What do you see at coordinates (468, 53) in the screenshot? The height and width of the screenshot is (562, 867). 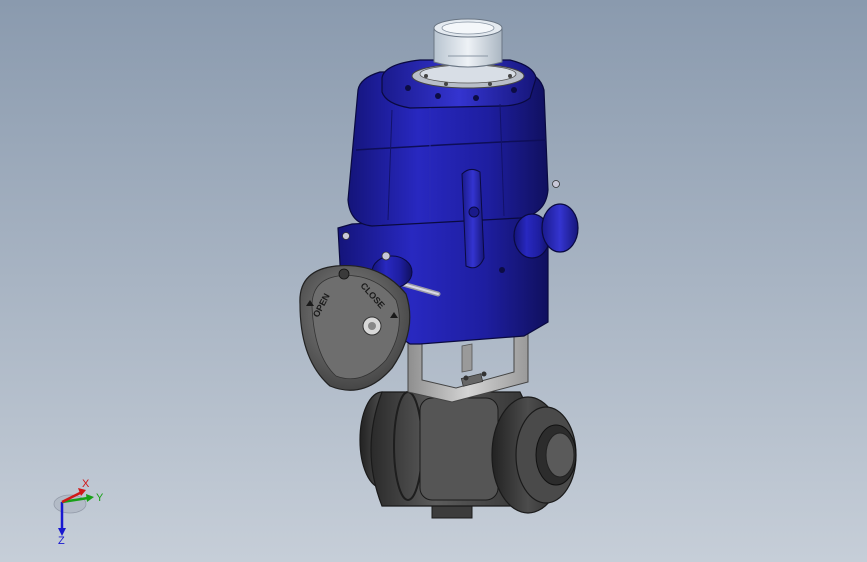 I see `position-indicator` at bounding box center [468, 53].